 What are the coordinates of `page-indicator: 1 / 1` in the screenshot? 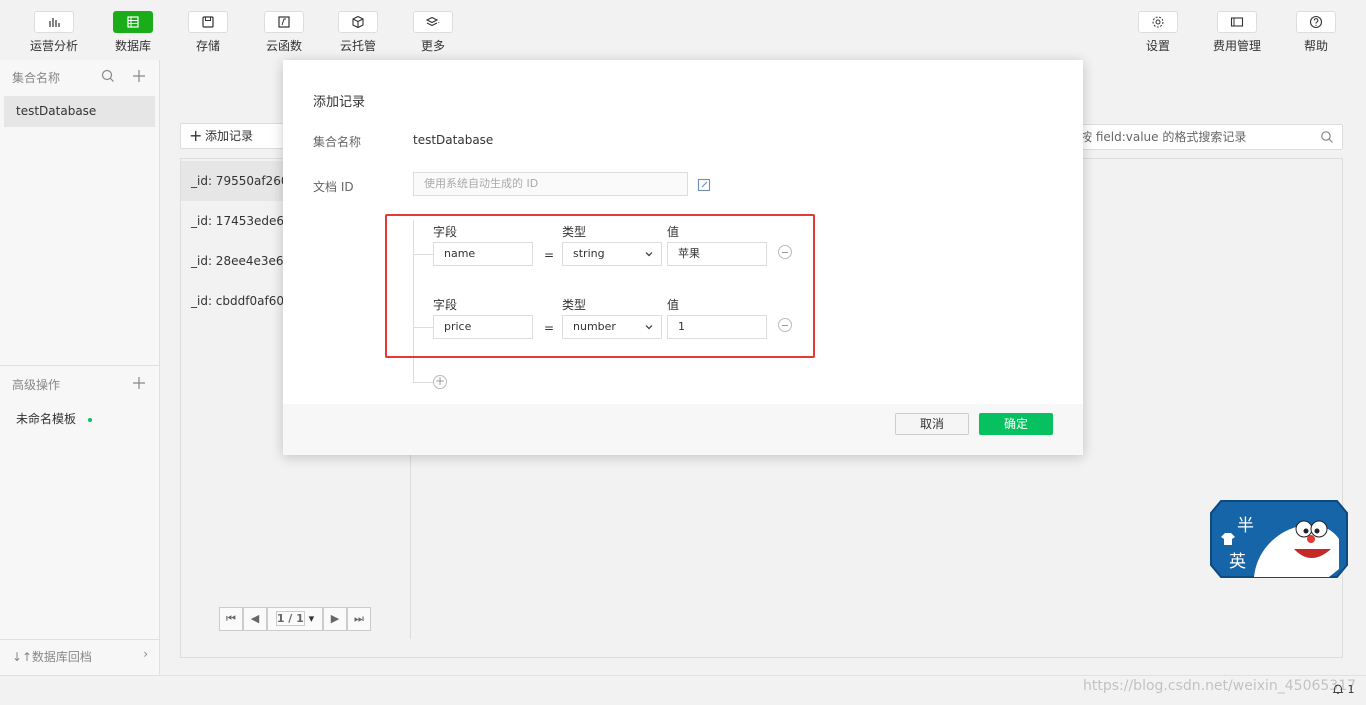 It's located at (290, 618).